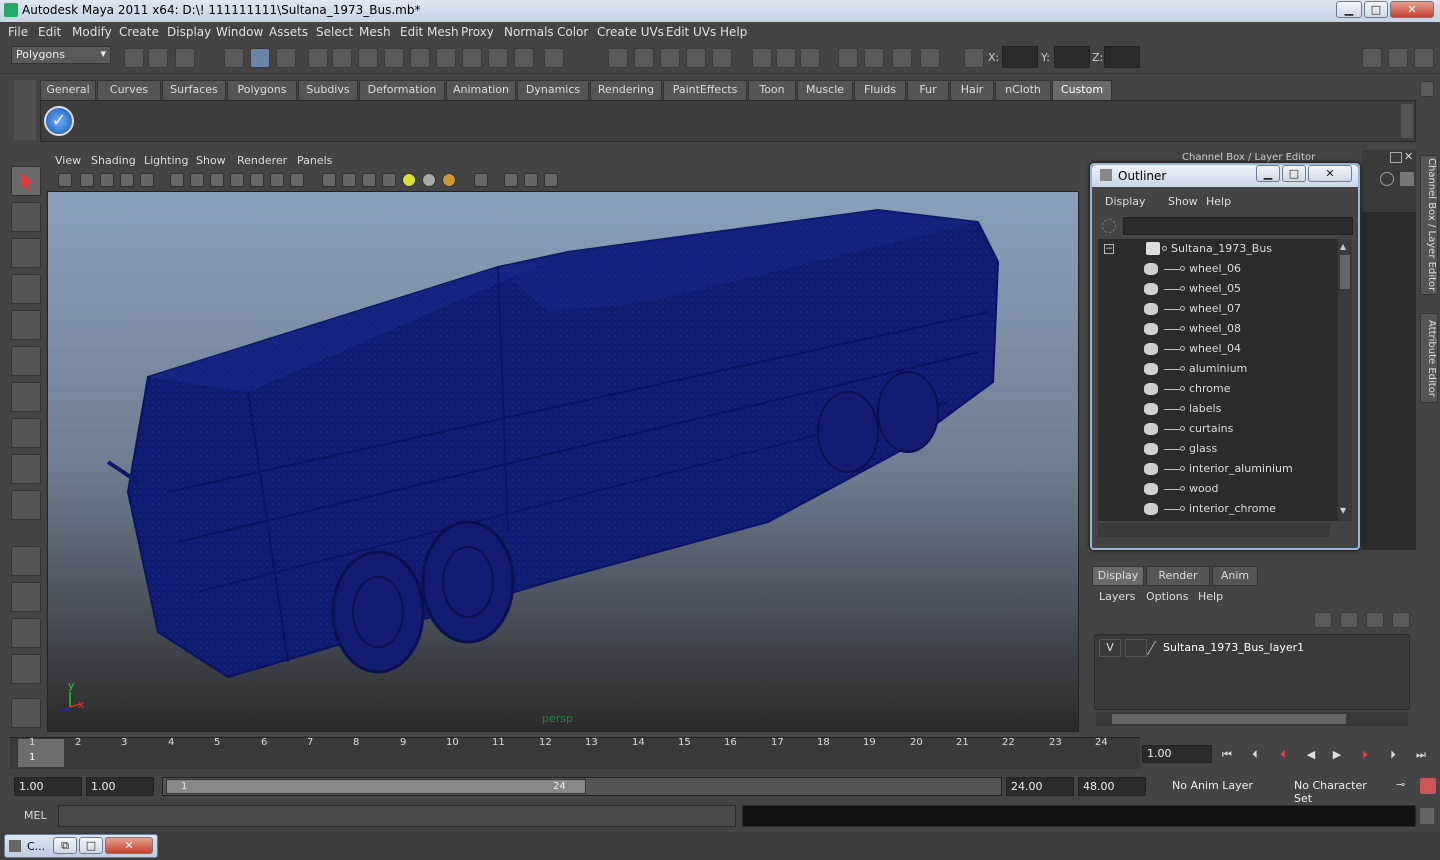 This screenshot has width=1440, height=860. I want to click on bookmark-icon, so click(107, 180).